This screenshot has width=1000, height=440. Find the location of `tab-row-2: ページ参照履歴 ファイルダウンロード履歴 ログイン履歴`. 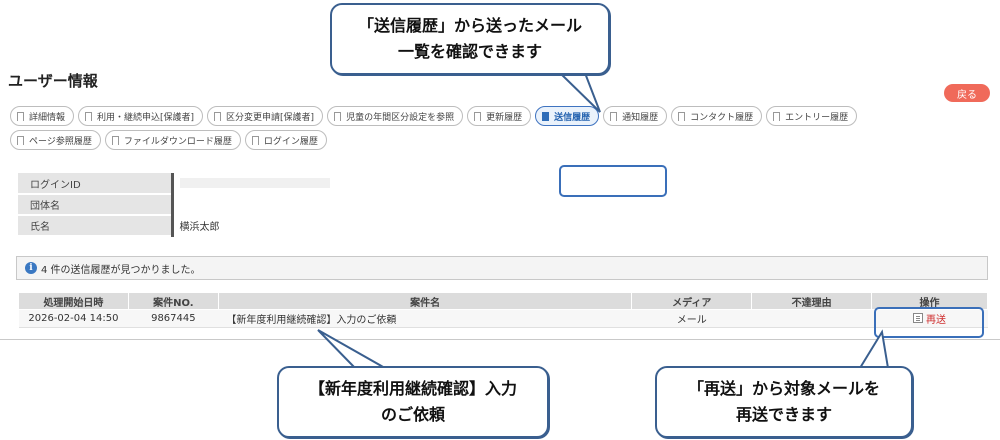

tab-row-2: ページ参照履歴 ファイルダウンロード履歴 ログイン履歴 is located at coordinates (490, 140).